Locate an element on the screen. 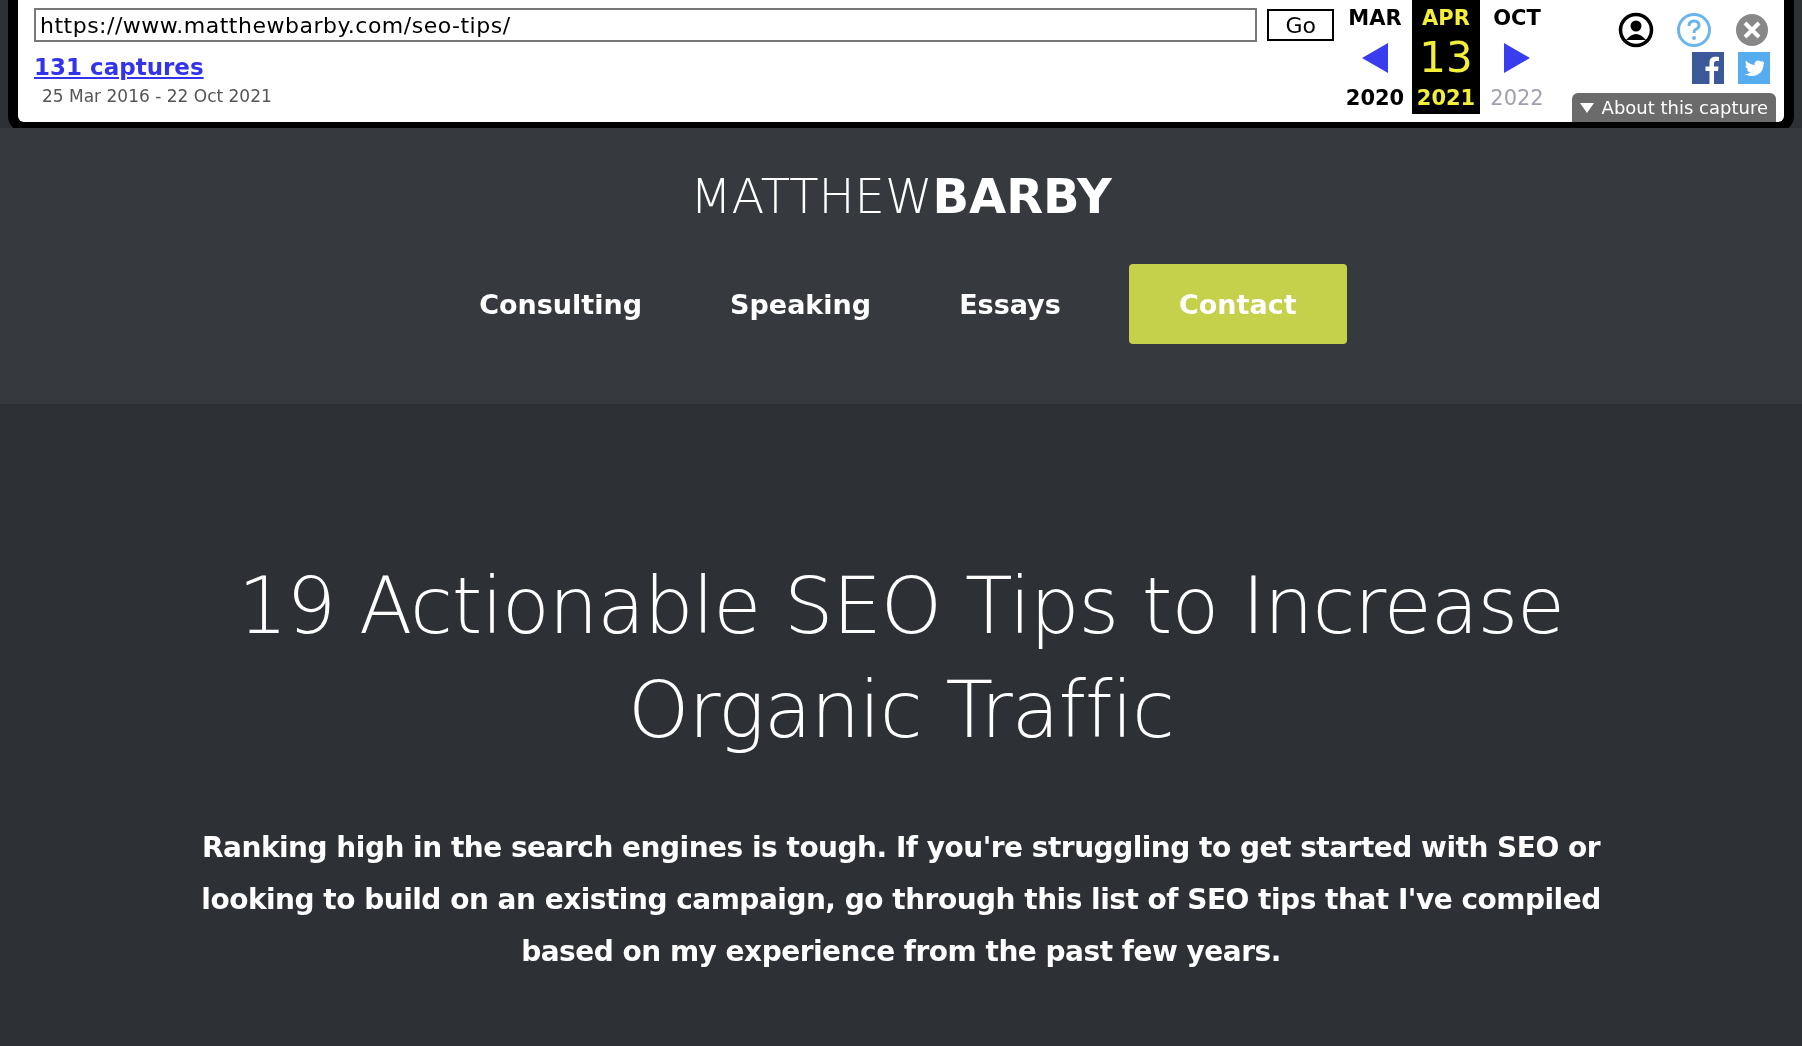 Image resolution: width=1802 pixels, height=1046 pixels. url-field: https://www.matthewbarby.com/seo-tips/ is located at coordinates (646, 25).